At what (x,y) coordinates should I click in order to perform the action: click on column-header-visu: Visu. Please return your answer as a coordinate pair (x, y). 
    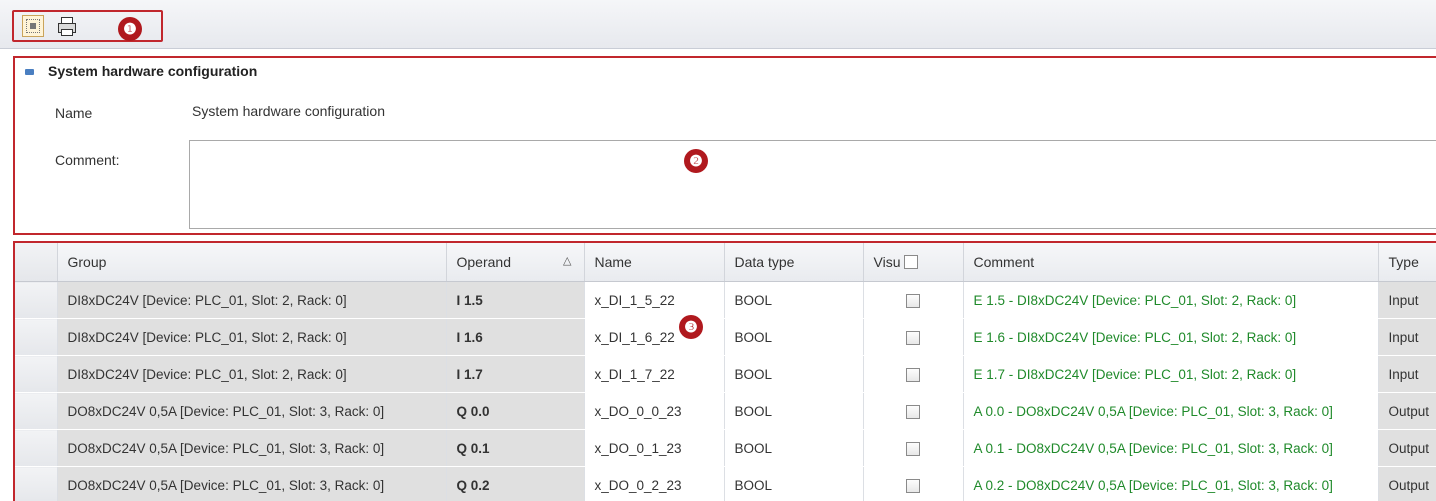
    Looking at the image, I should click on (913, 262).